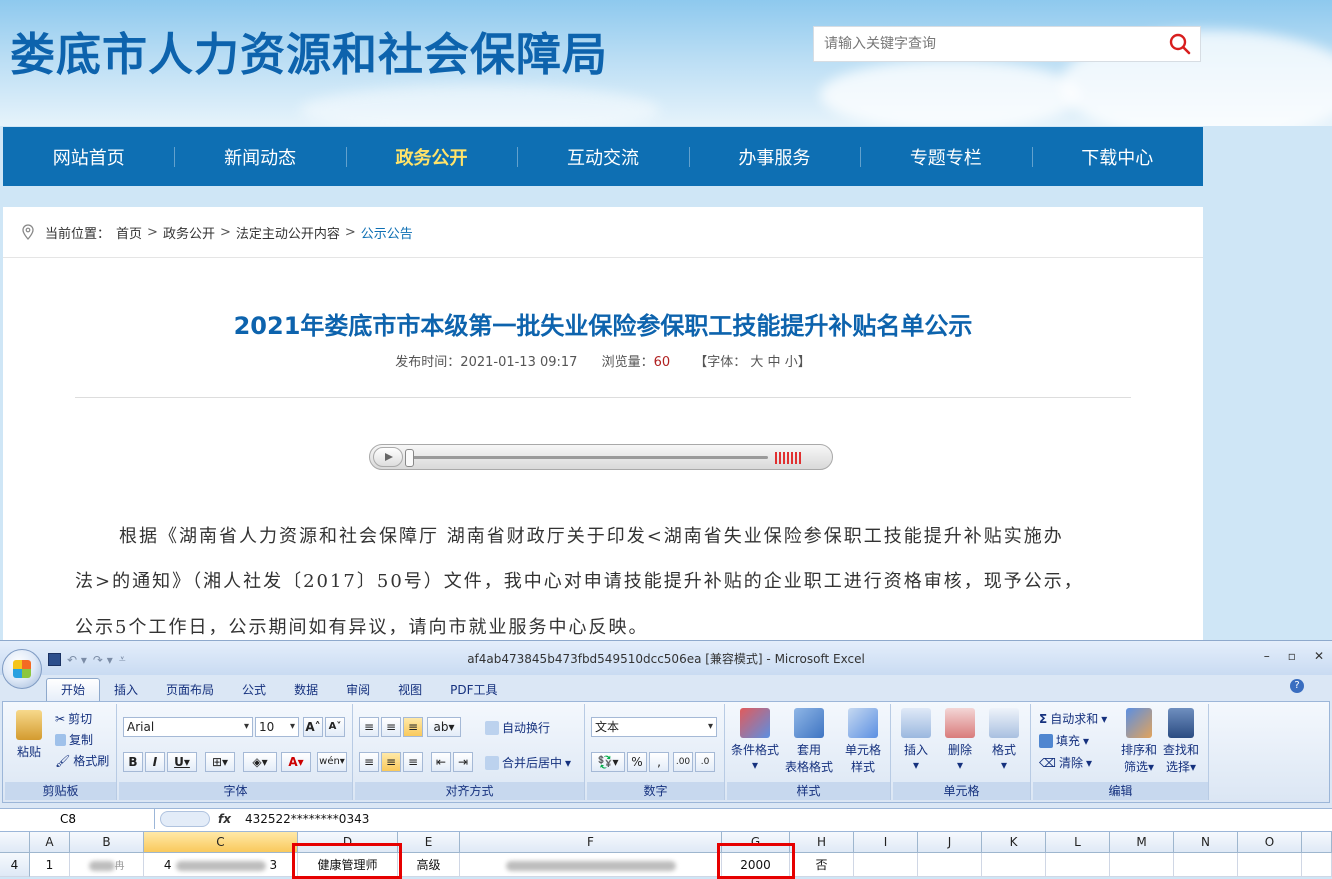 The height and width of the screenshot is (879, 1332). I want to click on column-header-i: I, so click(886, 842).